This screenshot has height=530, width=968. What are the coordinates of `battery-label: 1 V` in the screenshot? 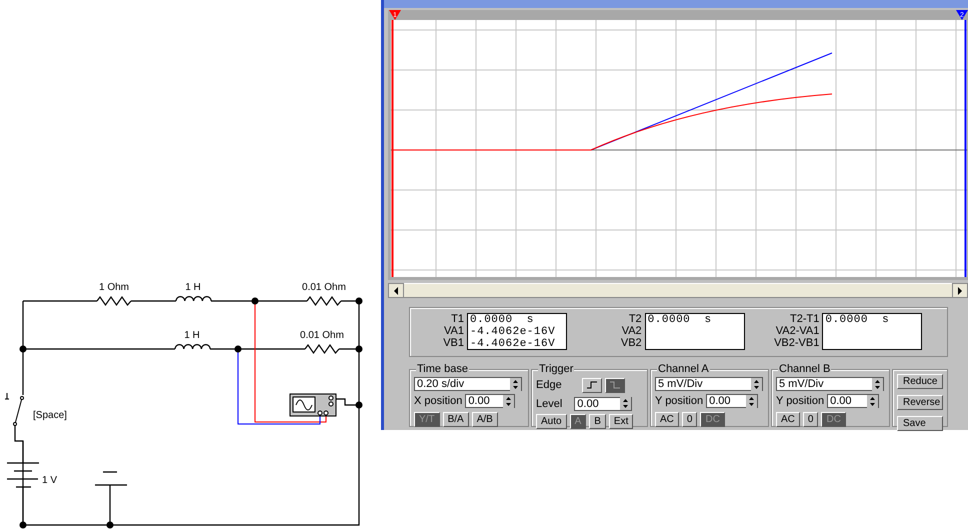 It's located at (50, 480).